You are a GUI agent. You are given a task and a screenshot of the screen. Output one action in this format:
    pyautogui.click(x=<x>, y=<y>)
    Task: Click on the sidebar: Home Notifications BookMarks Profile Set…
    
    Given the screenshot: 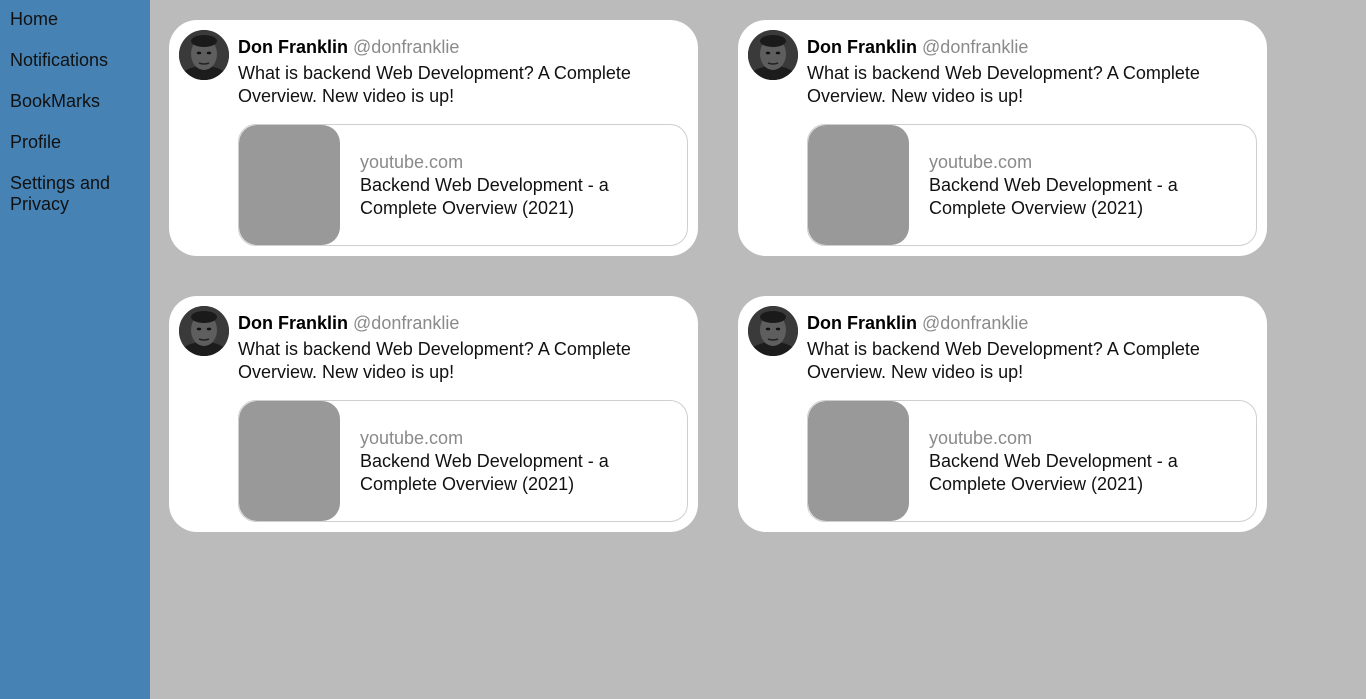 What is the action you would take?
    pyautogui.click(x=75, y=349)
    